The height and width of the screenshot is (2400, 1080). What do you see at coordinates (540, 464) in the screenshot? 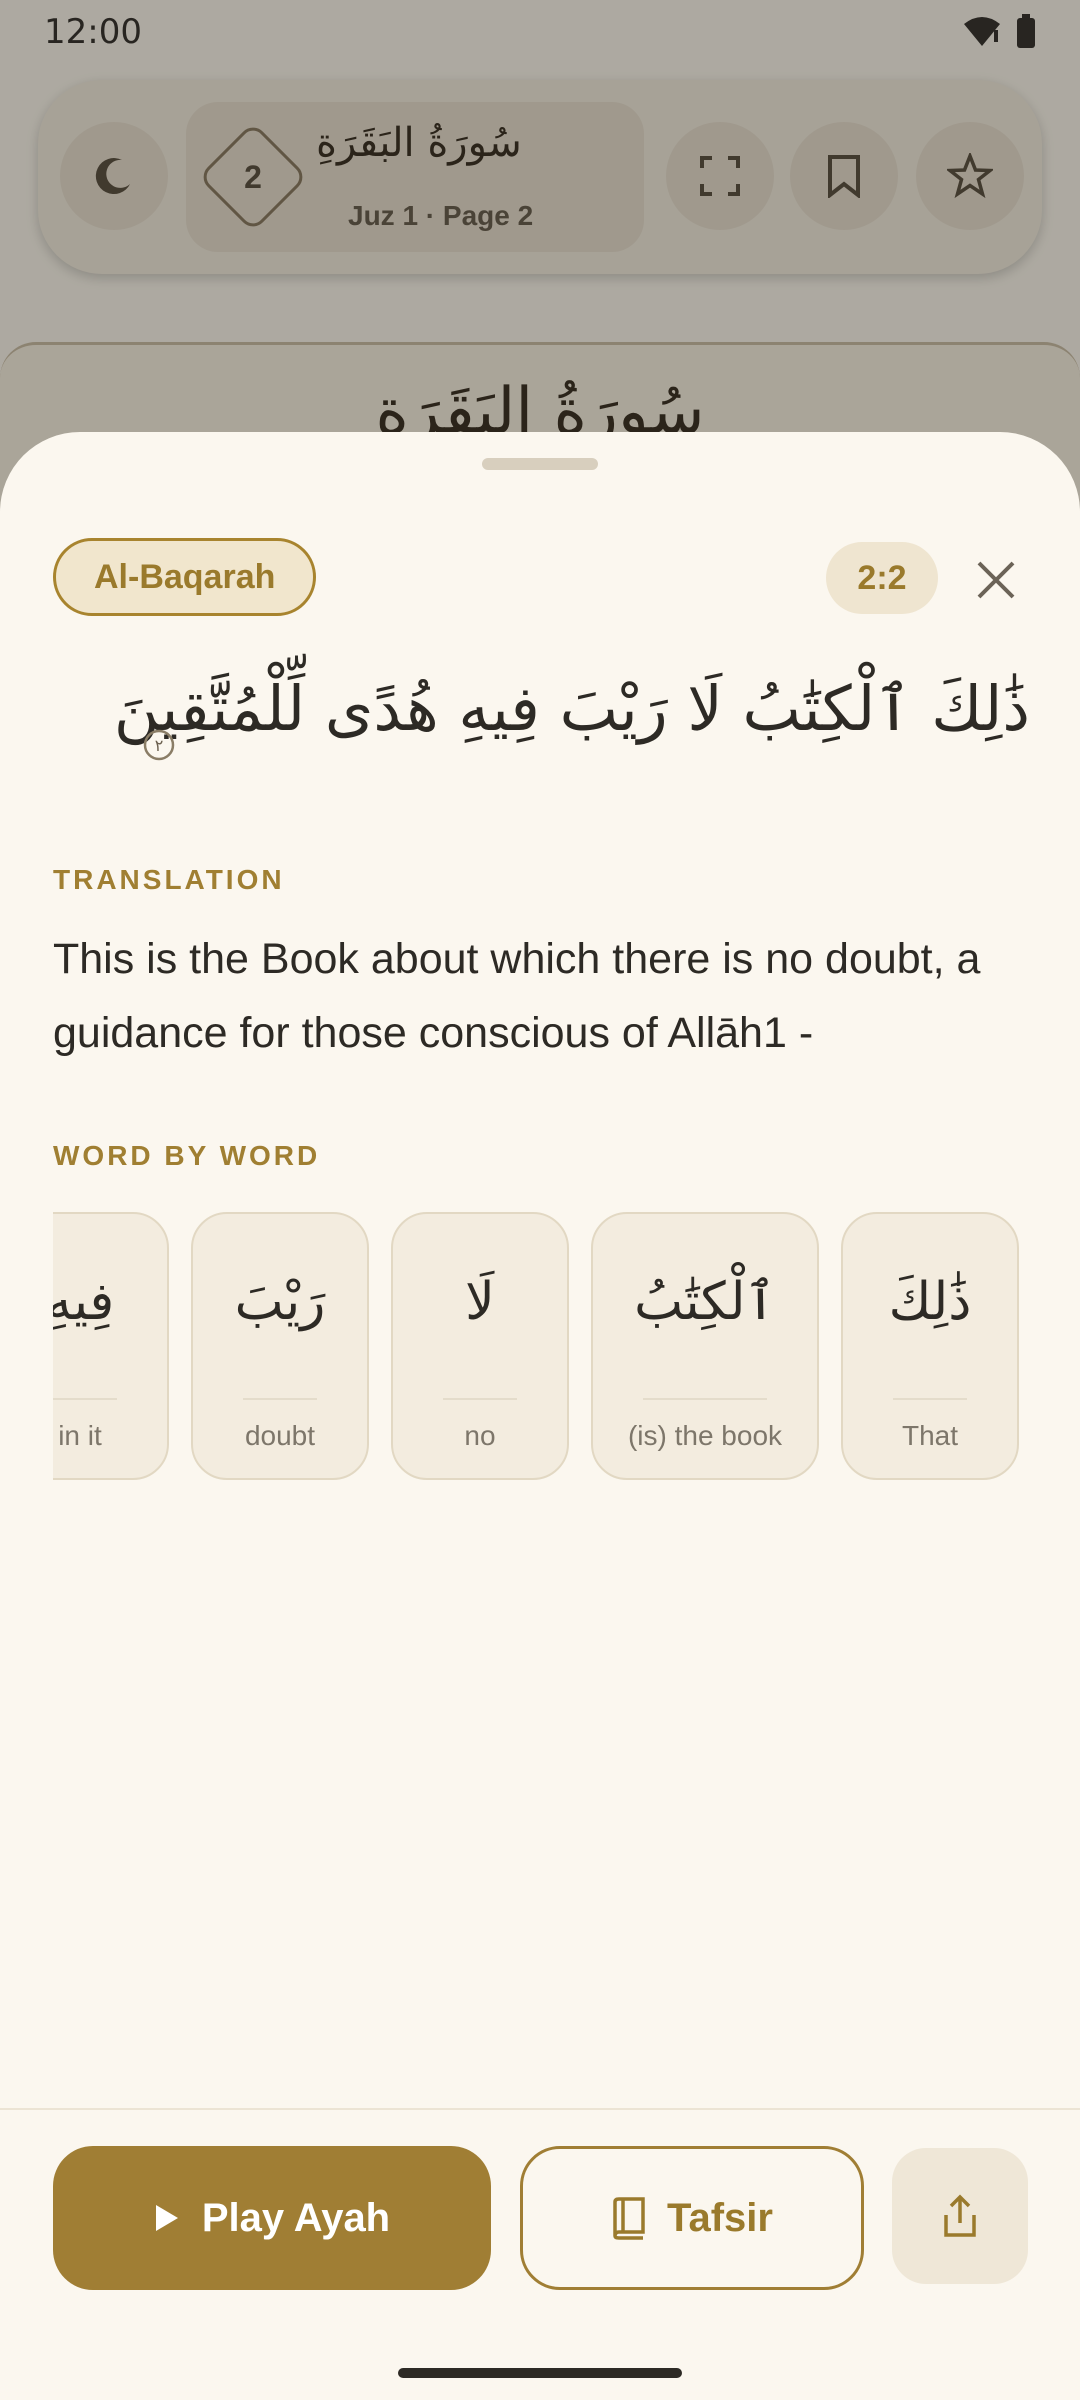
I see `drag-handle` at bounding box center [540, 464].